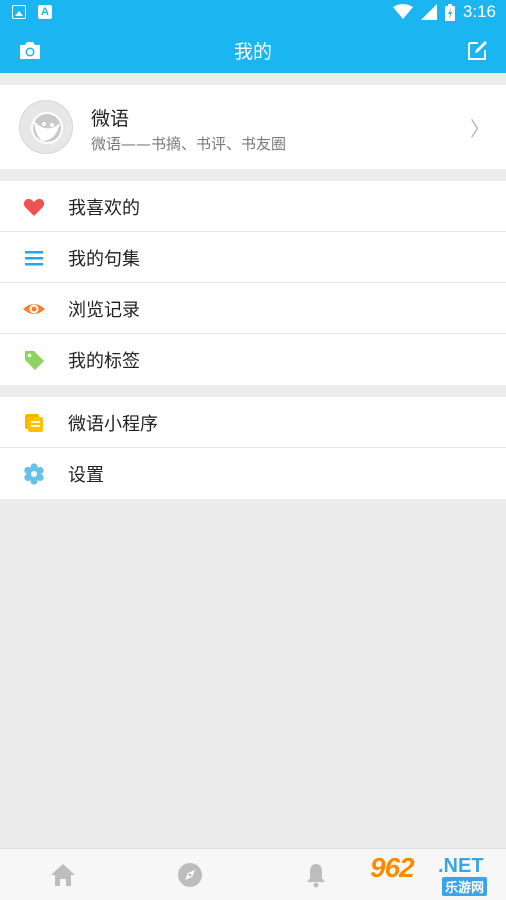 This screenshot has width=506, height=900. What do you see at coordinates (478, 50) in the screenshot?
I see `edit-icon` at bounding box center [478, 50].